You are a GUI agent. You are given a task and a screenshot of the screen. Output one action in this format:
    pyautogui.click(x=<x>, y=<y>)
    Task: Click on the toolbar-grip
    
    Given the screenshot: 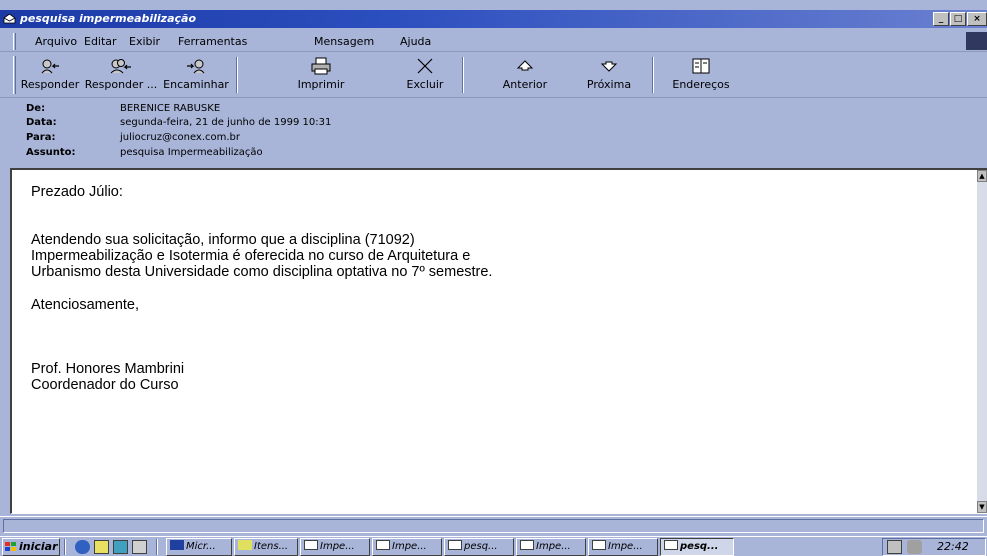 What is the action you would take?
    pyautogui.click(x=14, y=75)
    